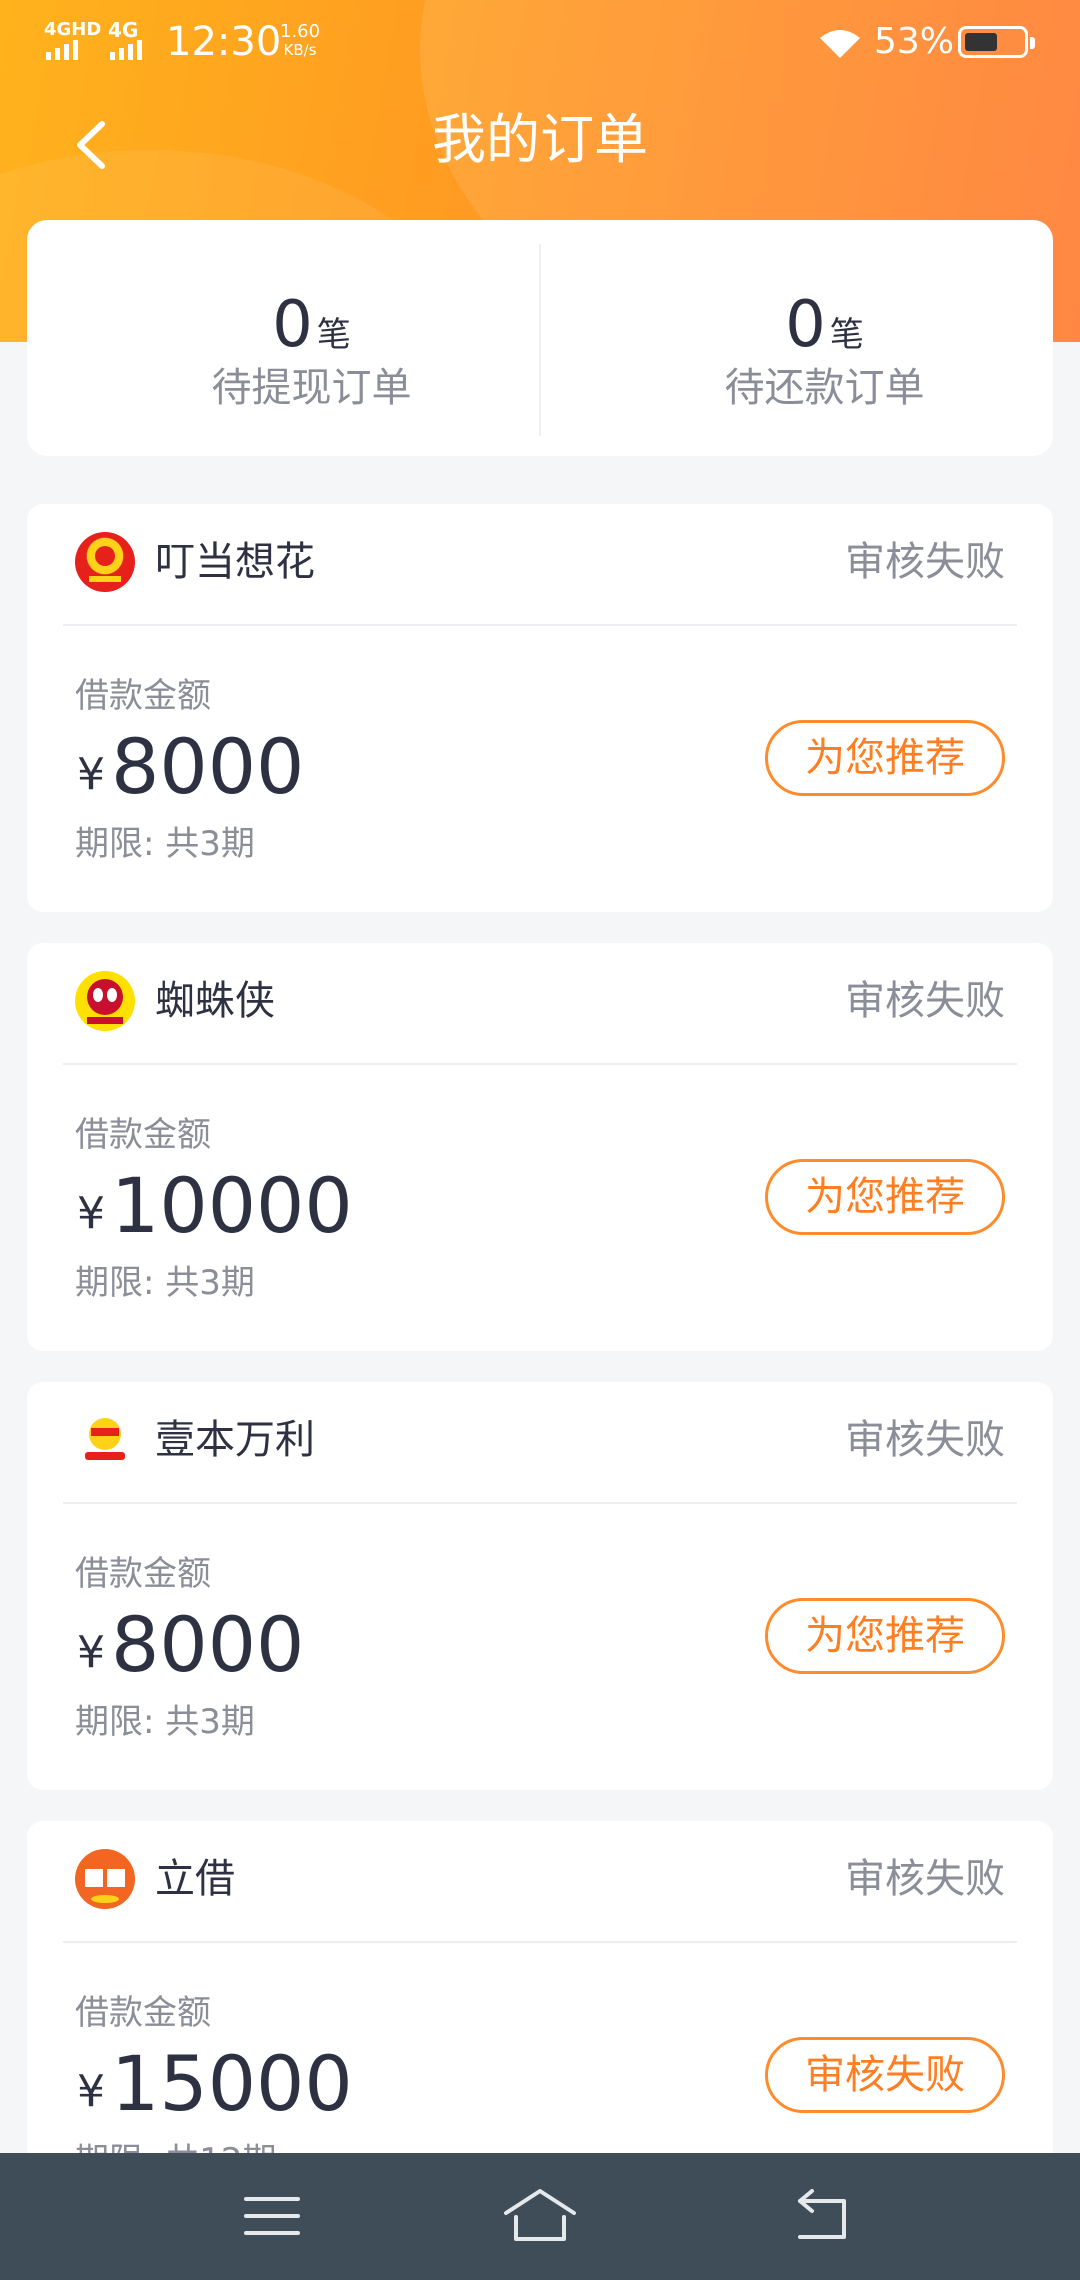 The height and width of the screenshot is (2280, 1080). I want to click on system-navigation-bar, so click(540, 2216).